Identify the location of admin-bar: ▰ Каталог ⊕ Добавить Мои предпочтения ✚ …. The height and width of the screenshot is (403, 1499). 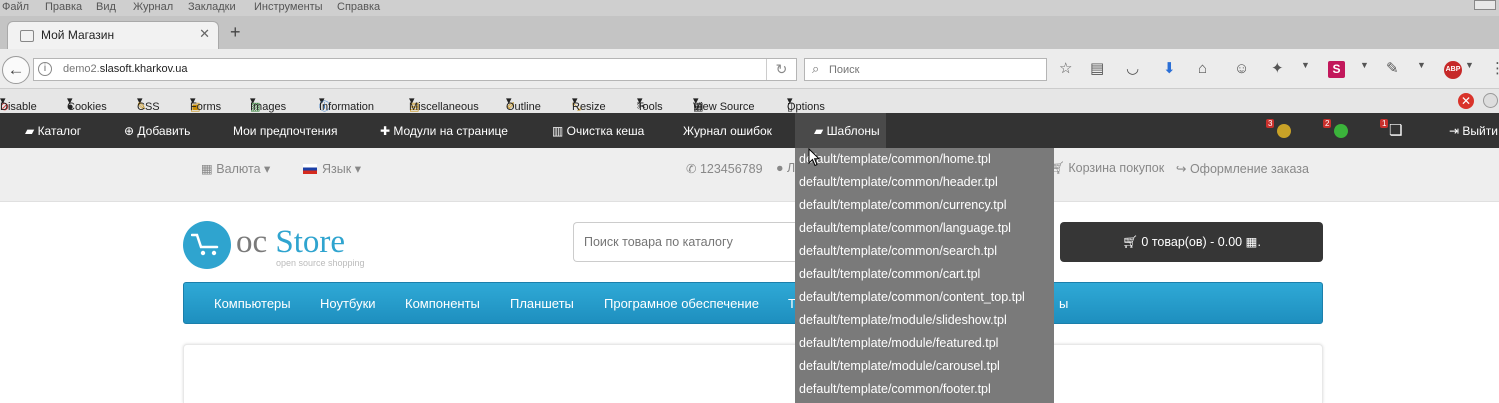
(749, 130).